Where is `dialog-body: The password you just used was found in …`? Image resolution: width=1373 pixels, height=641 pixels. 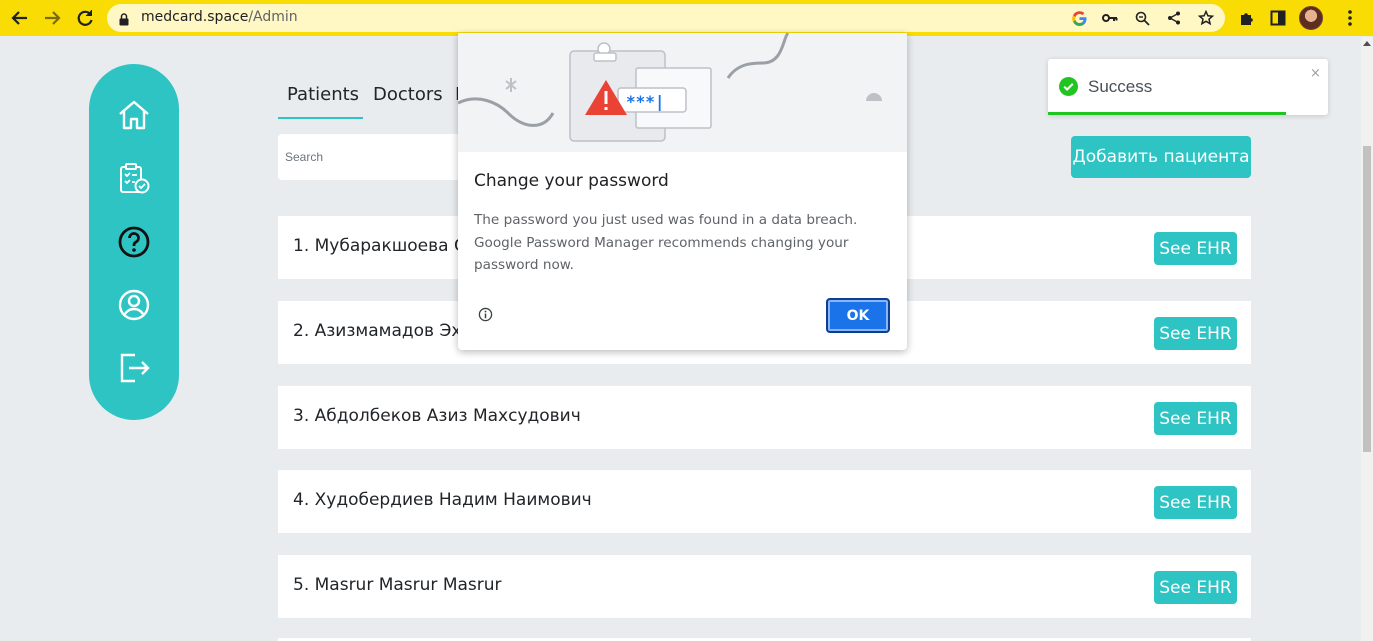 dialog-body: The password you just used was found in … is located at coordinates (666, 242).